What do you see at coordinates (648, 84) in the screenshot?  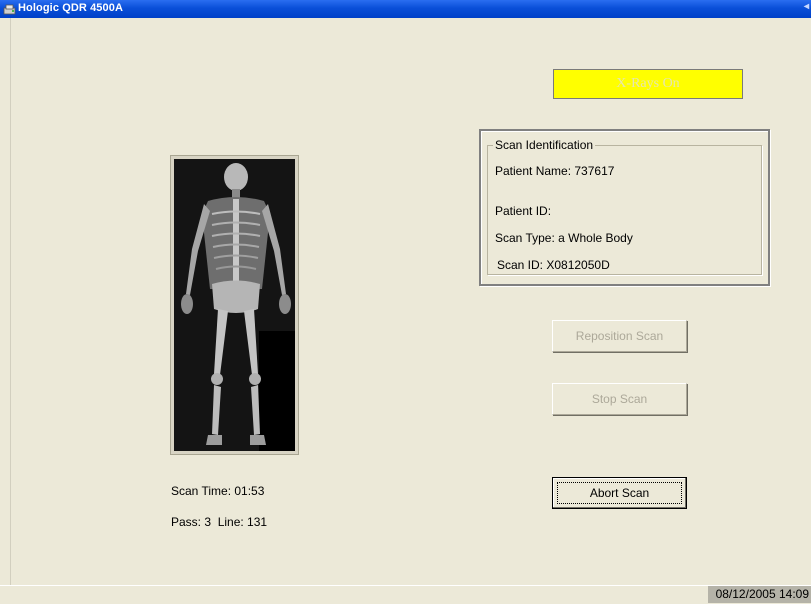 I see `xrays-on-indicator: X-Rays On` at bounding box center [648, 84].